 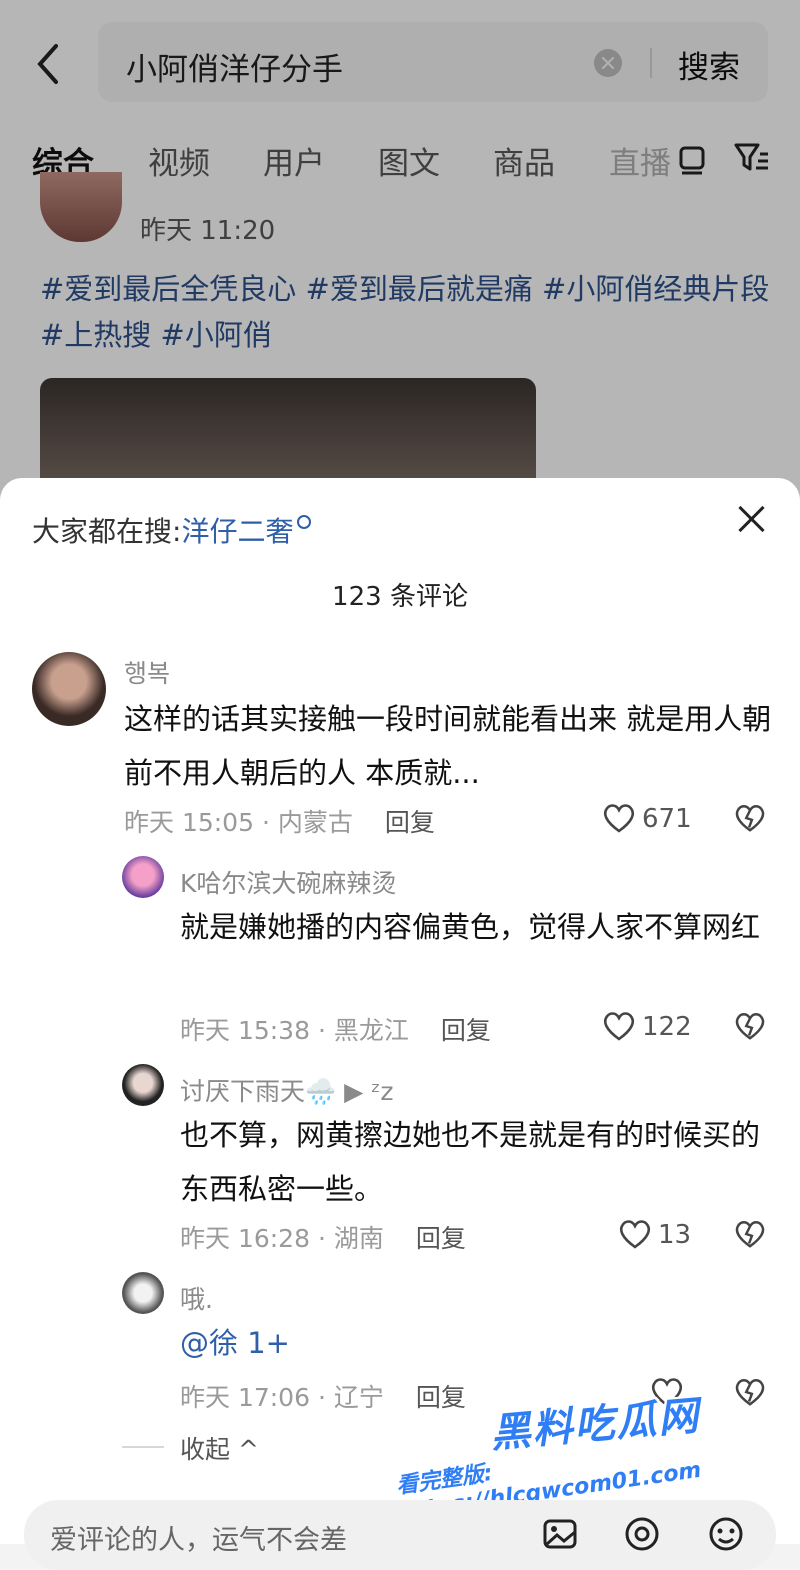 What do you see at coordinates (219, 1448) in the screenshot?
I see `collapse-replies: 收起 ^` at bounding box center [219, 1448].